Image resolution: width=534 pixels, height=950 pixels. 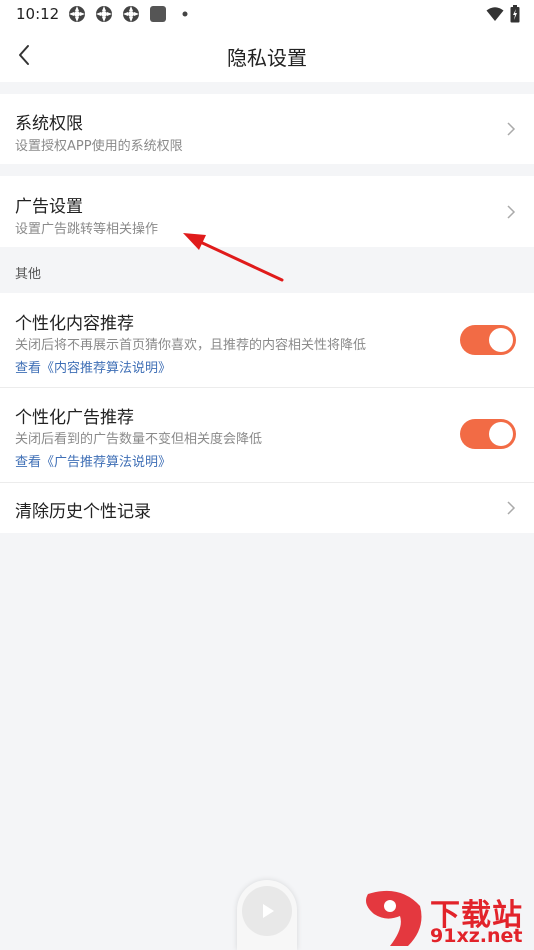 What do you see at coordinates (139, 439) in the screenshot?
I see `personalized-ads-subtitle: 关闭后看到的广告数量不变但相关度会降低` at bounding box center [139, 439].